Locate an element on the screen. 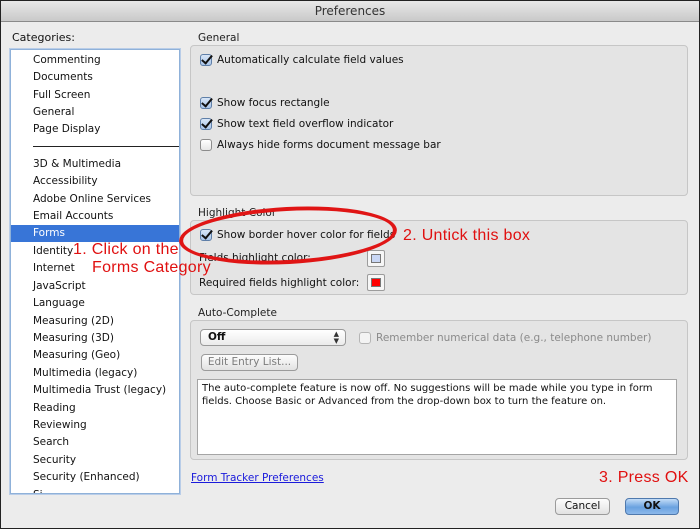  remember-numerical-checkbox is located at coordinates (365, 338).